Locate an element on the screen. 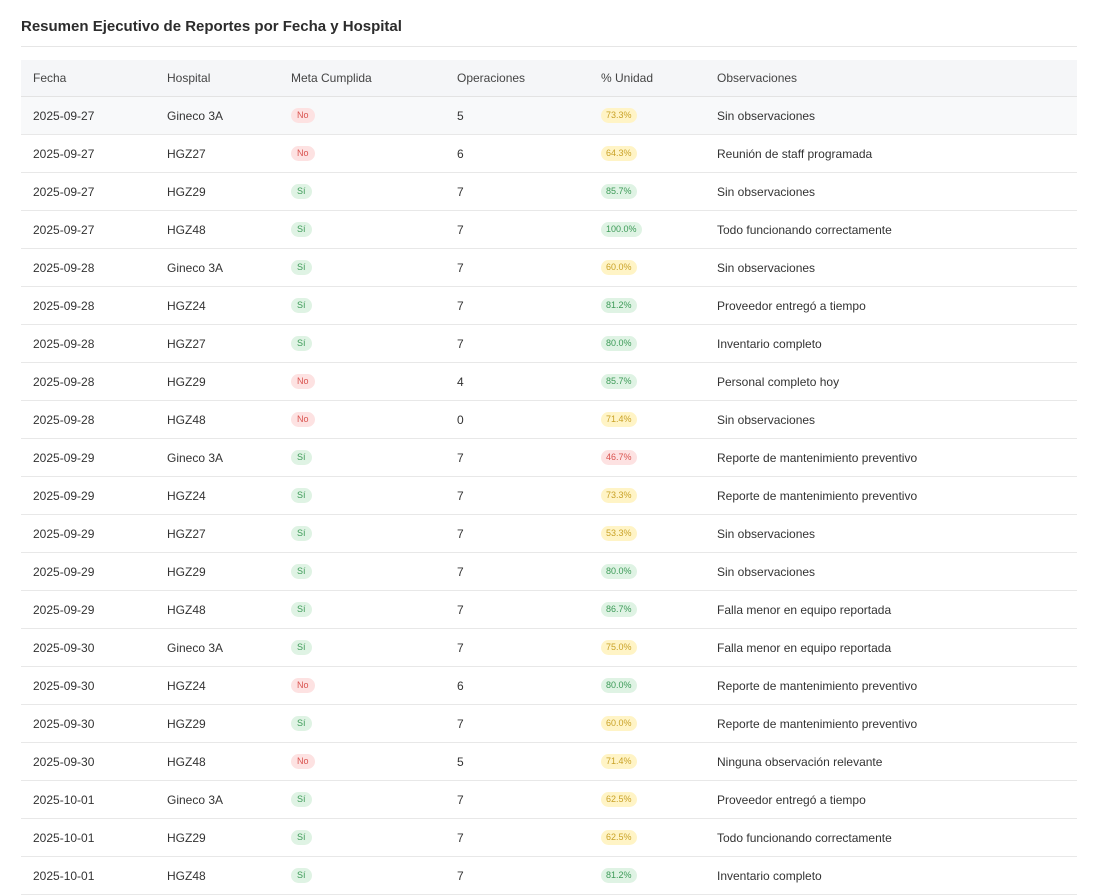 Image resolution: width=1095 pixels, height=895 pixels. cell-unidad: 71.4% is located at coordinates (619, 761).